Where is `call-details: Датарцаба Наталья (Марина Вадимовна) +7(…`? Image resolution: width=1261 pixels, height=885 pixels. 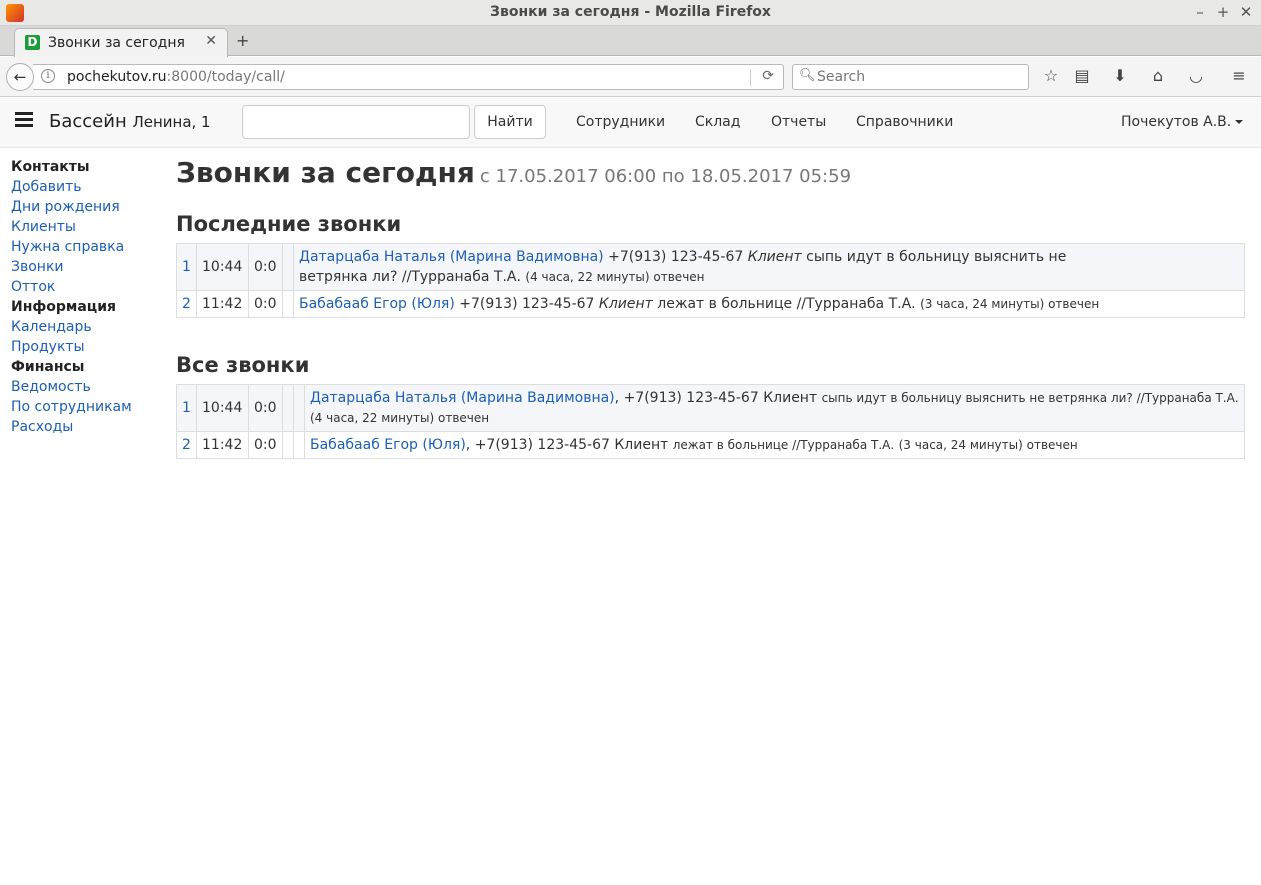 call-details: Датарцаба Наталья (Марина Вадимовна) +7(… is located at coordinates (769, 267).